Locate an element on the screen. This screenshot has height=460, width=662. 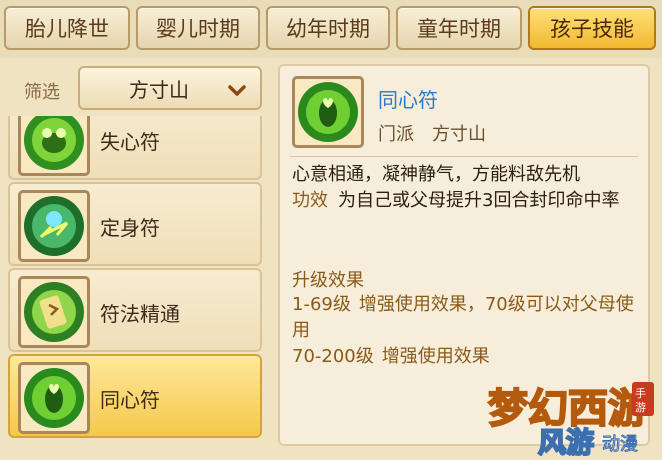
skill-label: 失心符 is located at coordinates (130, 142).